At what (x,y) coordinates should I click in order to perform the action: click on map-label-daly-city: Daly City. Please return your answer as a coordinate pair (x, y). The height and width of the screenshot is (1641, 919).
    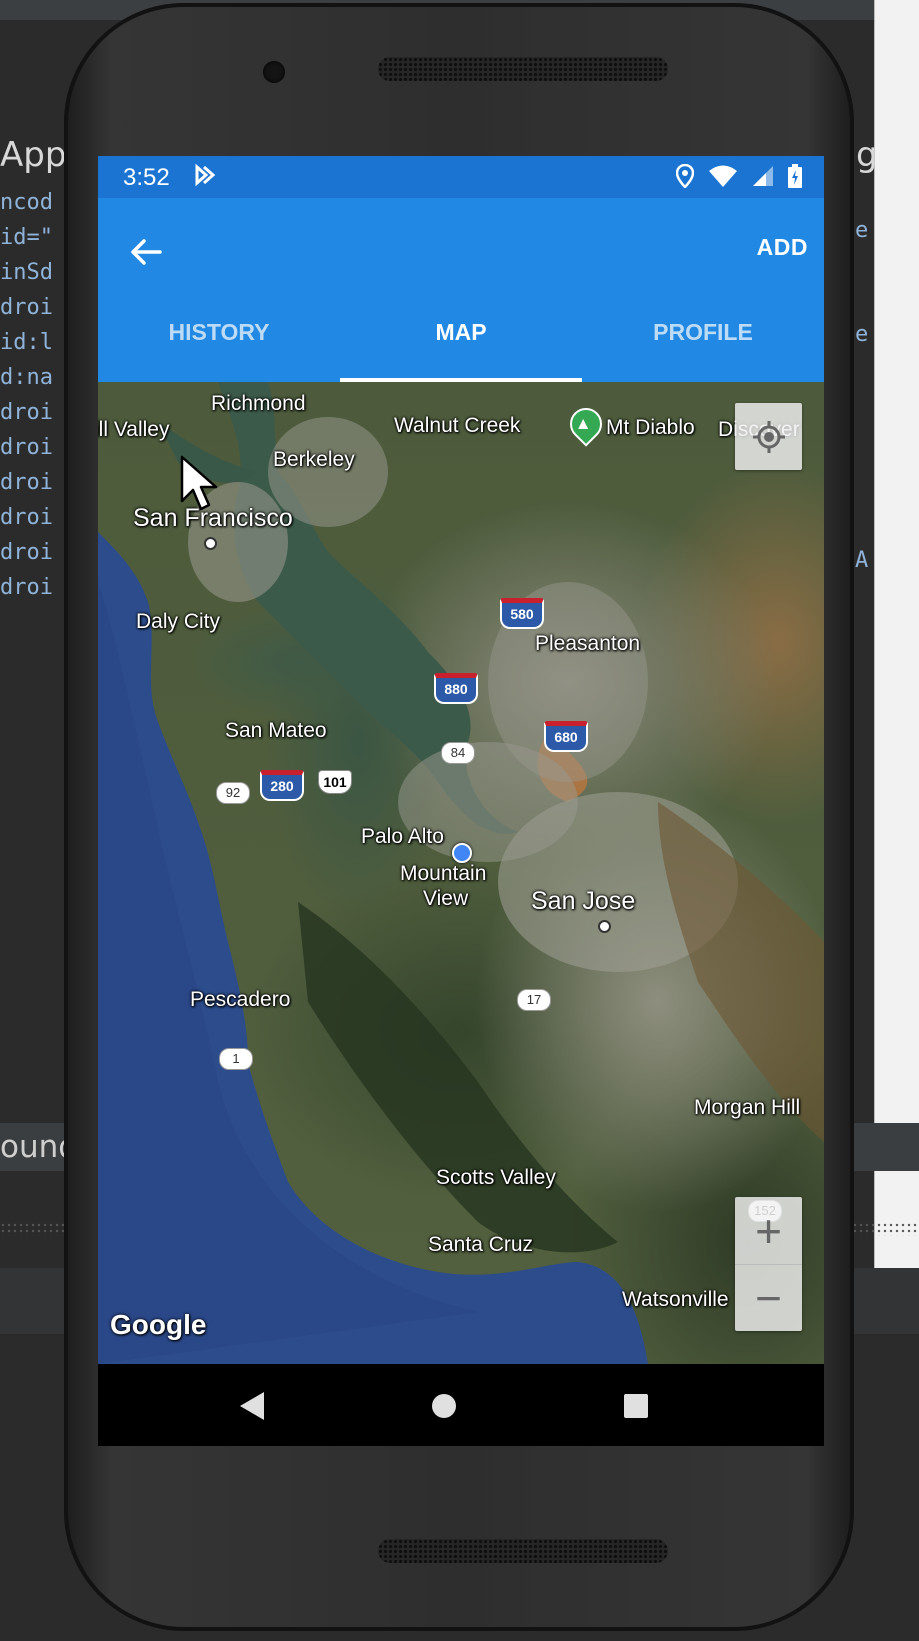
    Looking at the image, I should click on (178, 621).